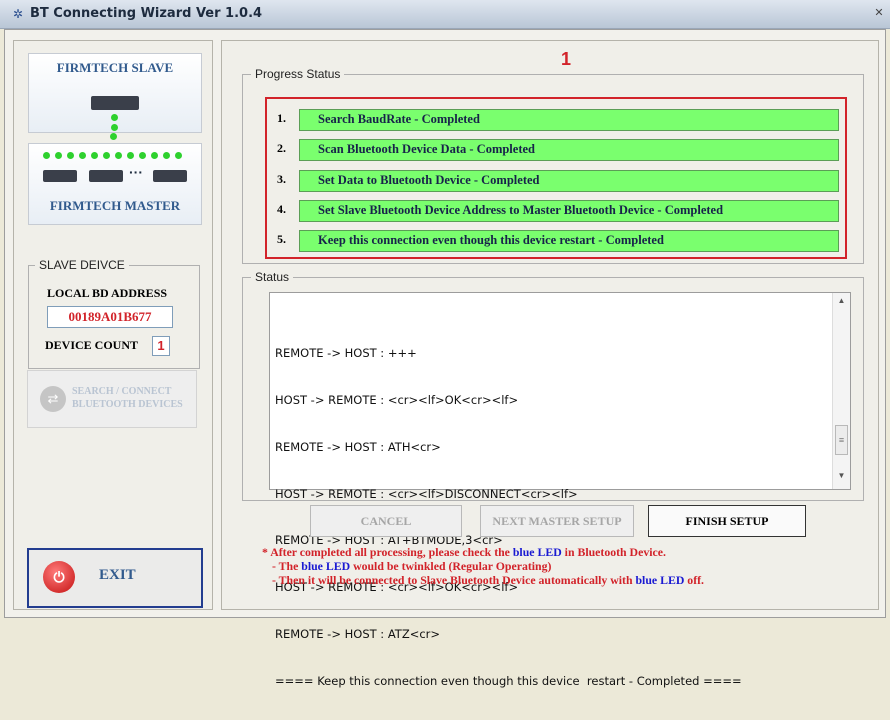 This screenshot has height=720, width=890. What do you see at coordinates (287, 566) in the screenshot?
I see `note-text: - The` at bounding box center [287, 566].